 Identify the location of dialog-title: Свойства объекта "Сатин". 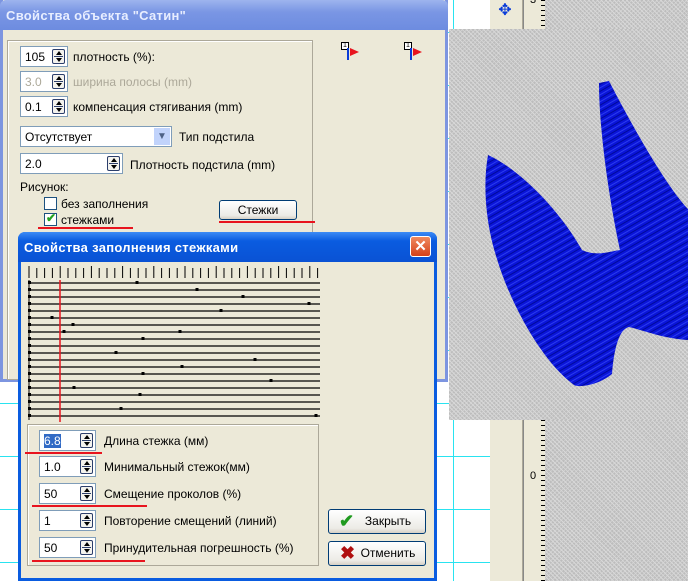
(224, 15).